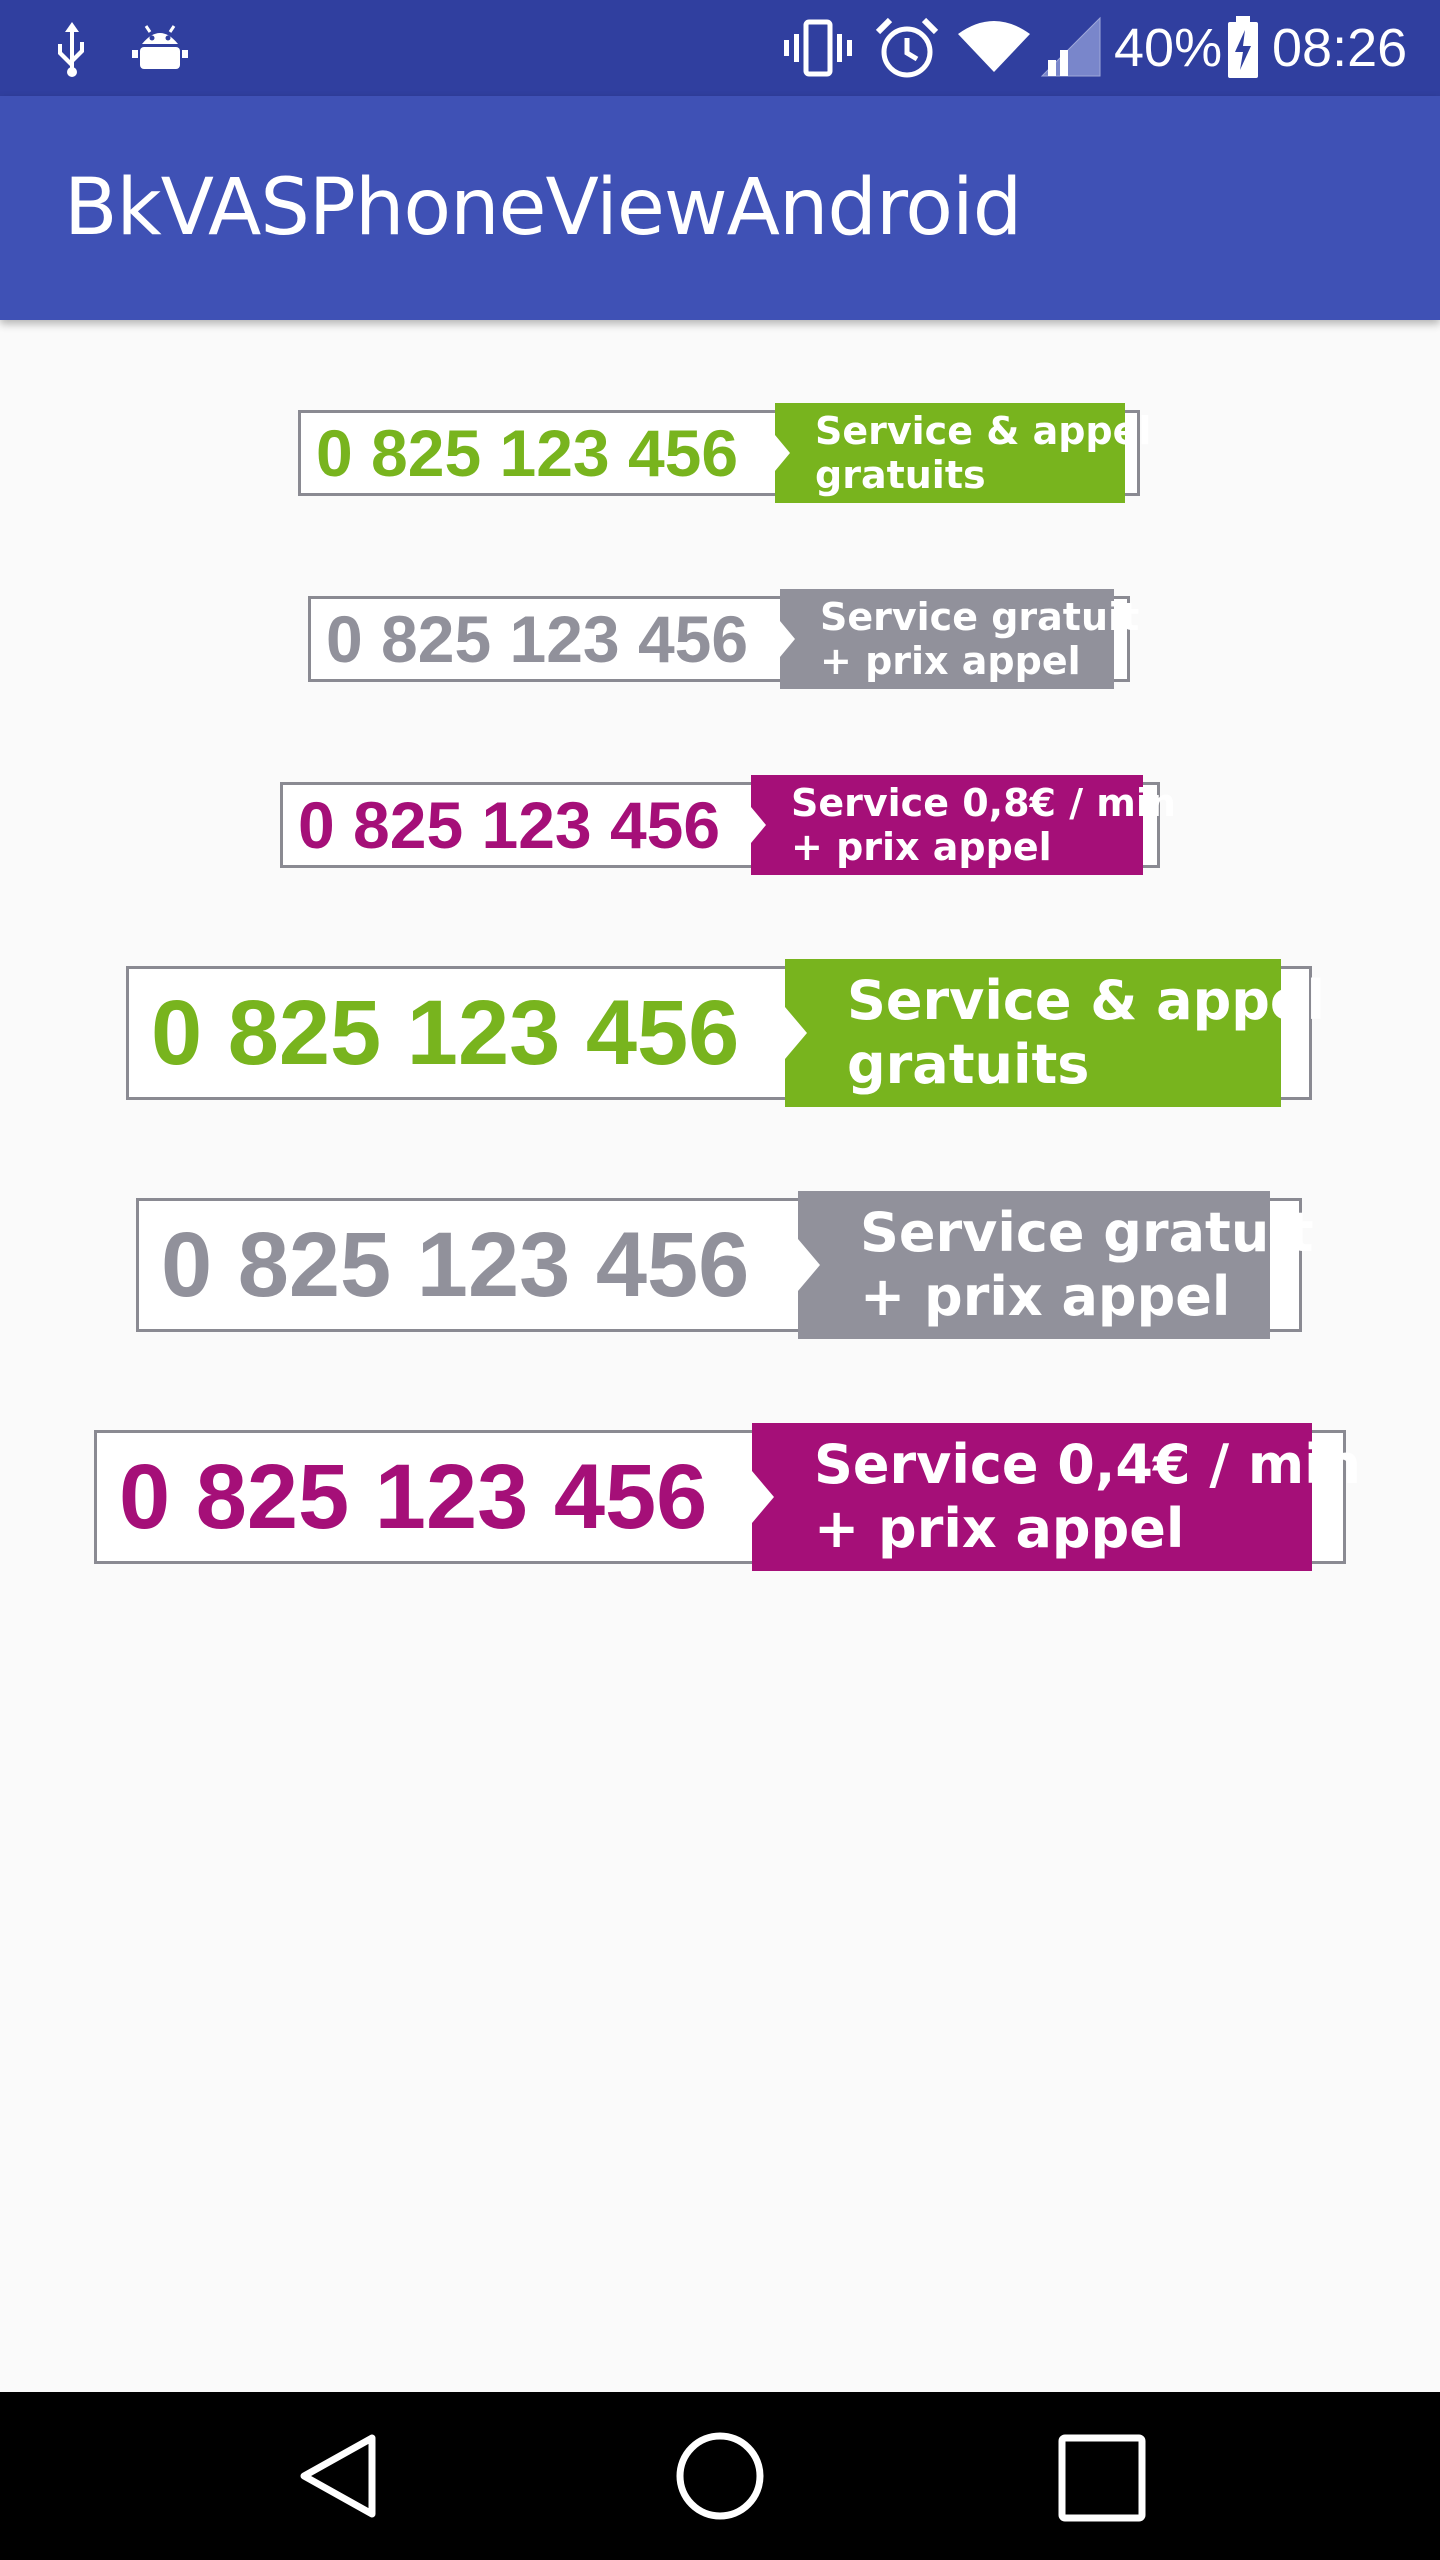  Describe the element at coordinates (1070, 46) in the screenshot. I see `signal-icon` at that location.